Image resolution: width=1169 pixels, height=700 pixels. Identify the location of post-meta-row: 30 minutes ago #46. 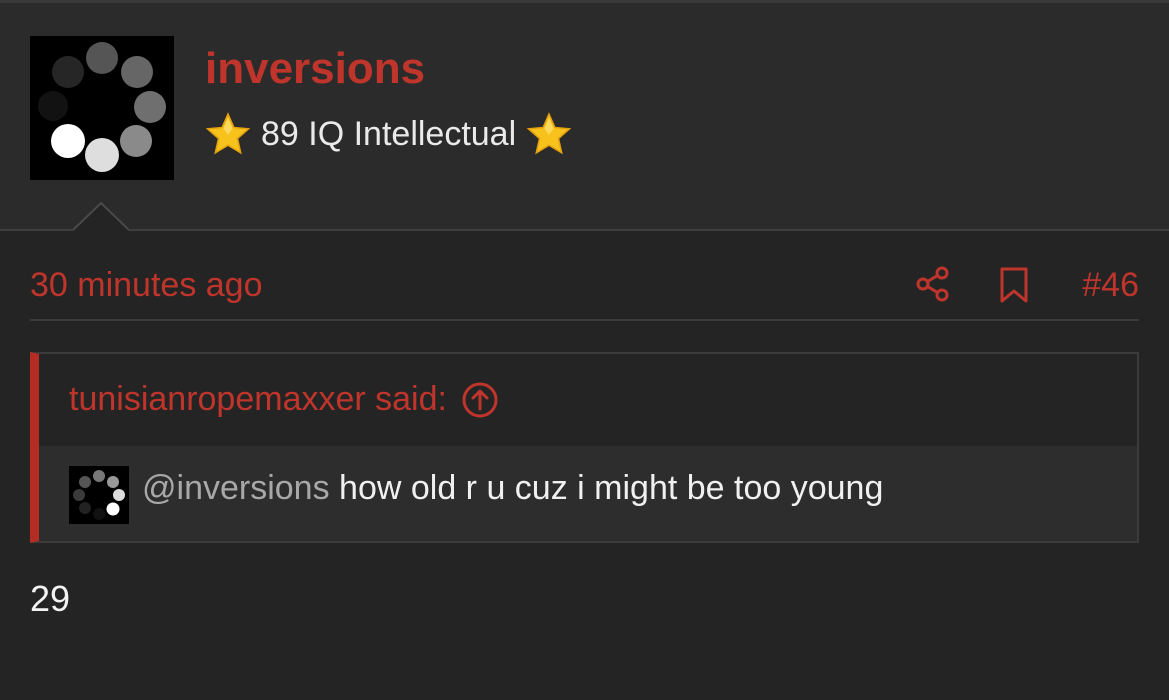
(584, 286).